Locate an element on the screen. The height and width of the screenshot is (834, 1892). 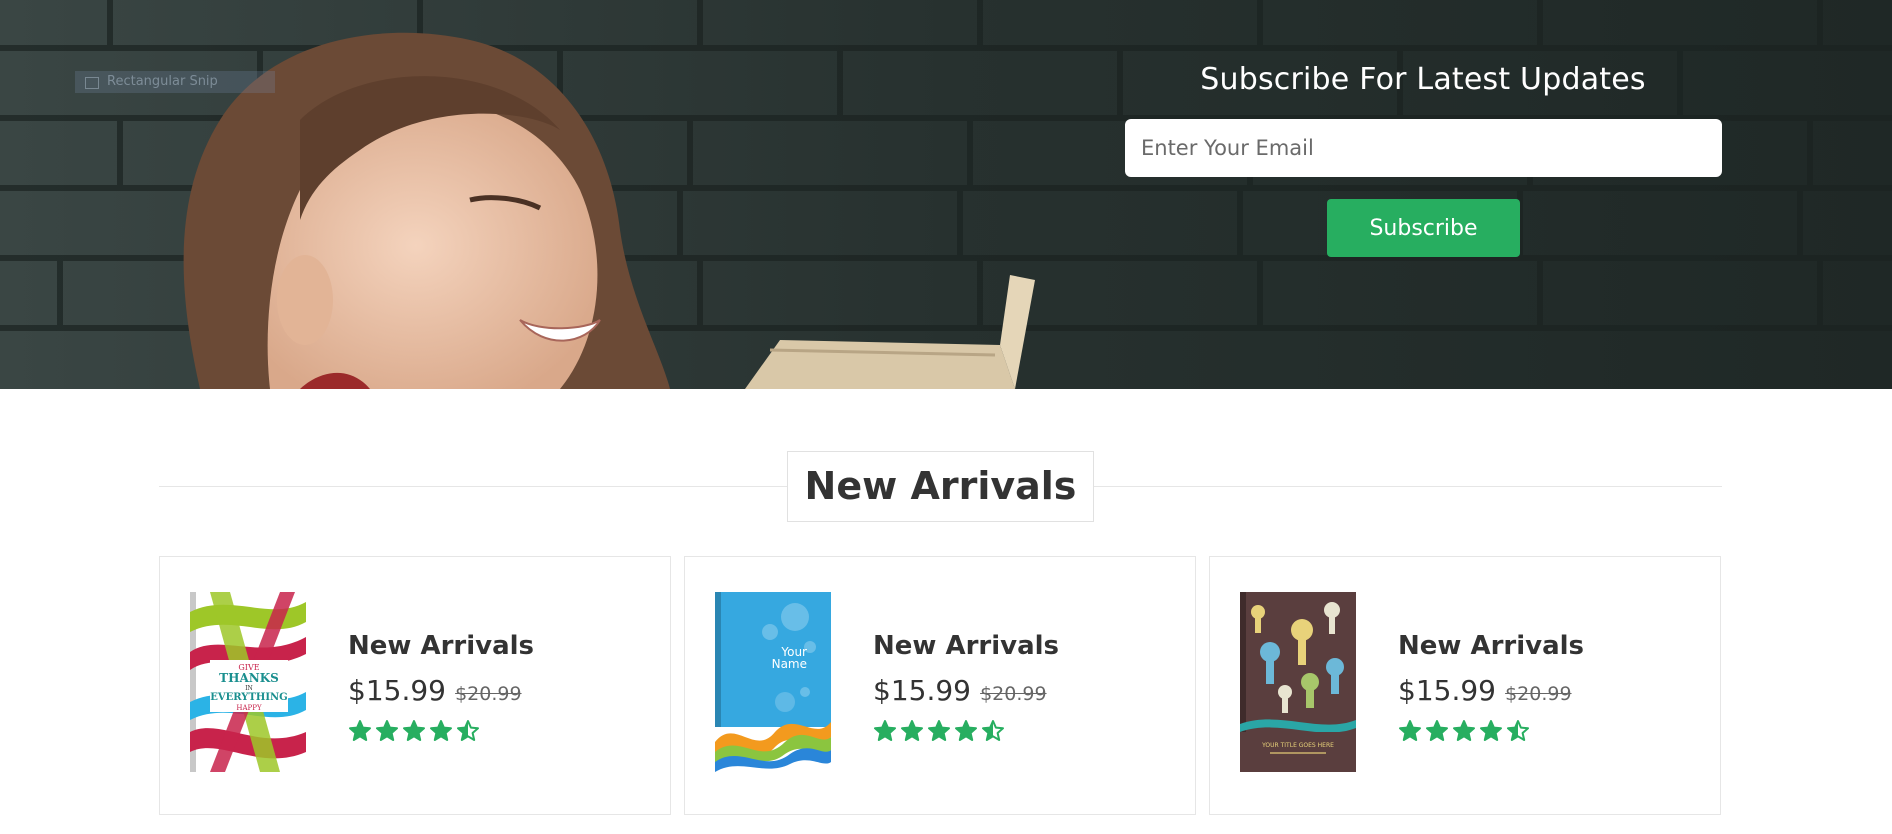
subscribe-heading: Subscribe For Latest Updates is located at coordinates (1423, 79).